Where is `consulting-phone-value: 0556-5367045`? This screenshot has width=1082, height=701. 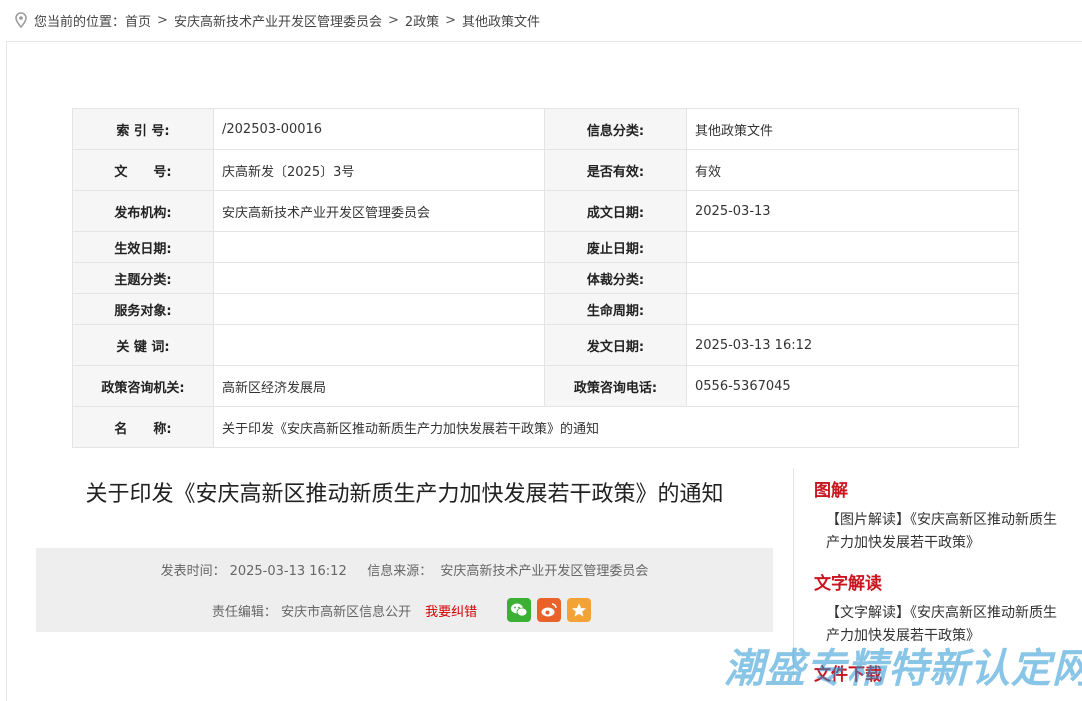 consulting-phone-value: 0556-5367045 is located at coordinates (852, 386).